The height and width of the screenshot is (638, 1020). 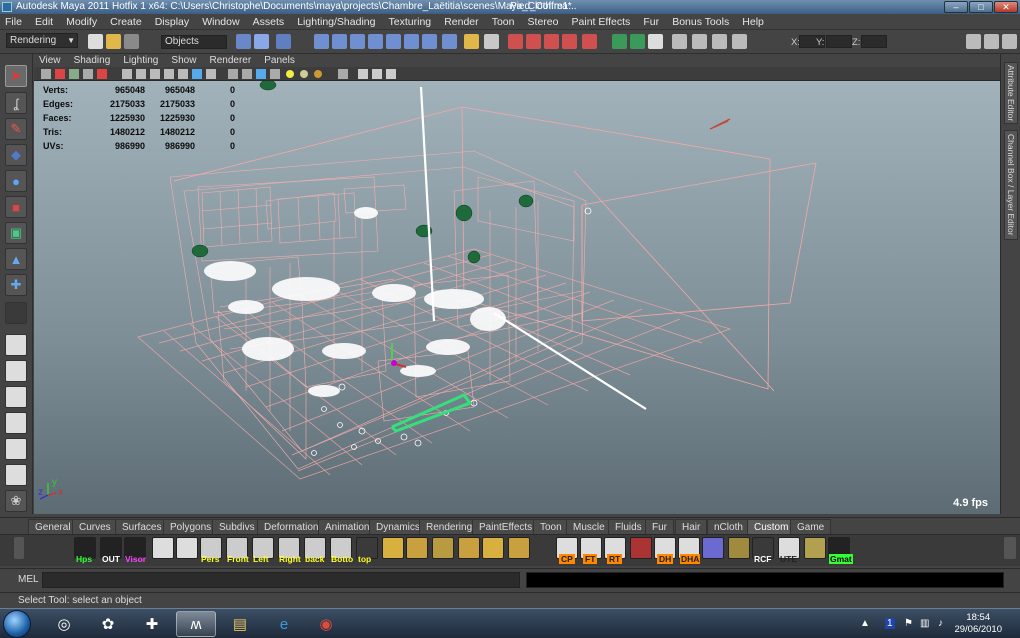 What do you see at coordinates (449, 41) in the screenshot?
I see `misc-mask-icon` at bounding box center [449, 41].